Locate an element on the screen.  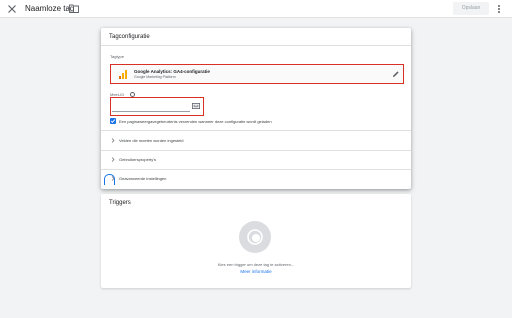
variable-picker-icon is located at coordinates (196, 106).